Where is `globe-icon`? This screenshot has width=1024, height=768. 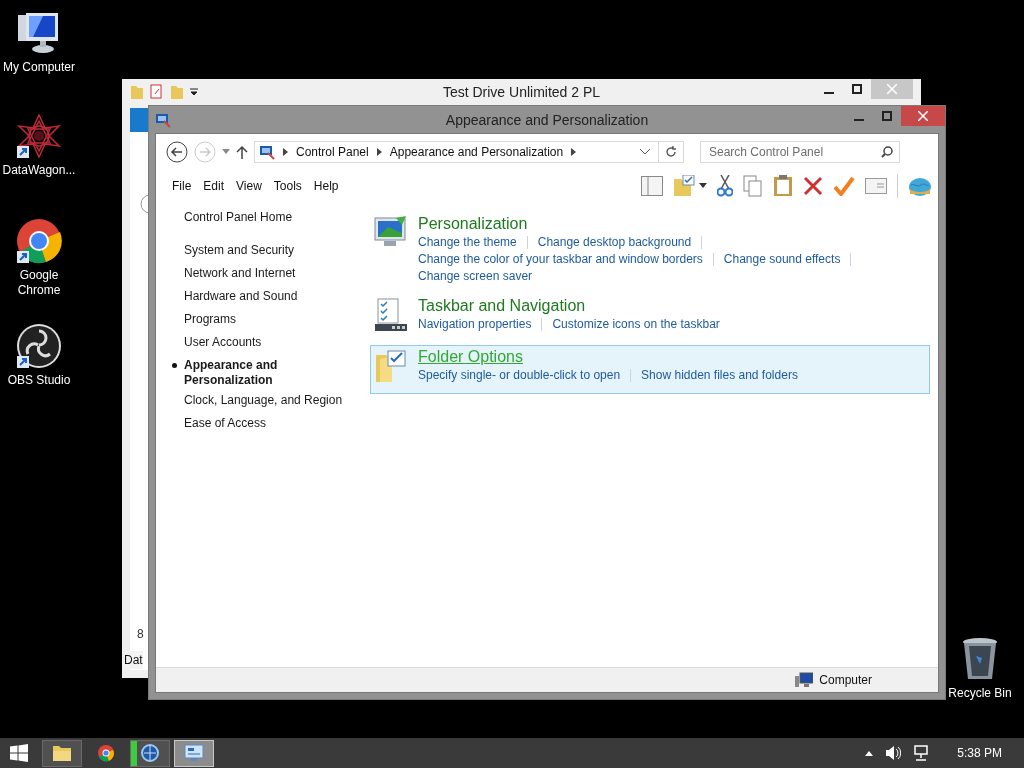
globe-icon is located at coordinates (920, 186).